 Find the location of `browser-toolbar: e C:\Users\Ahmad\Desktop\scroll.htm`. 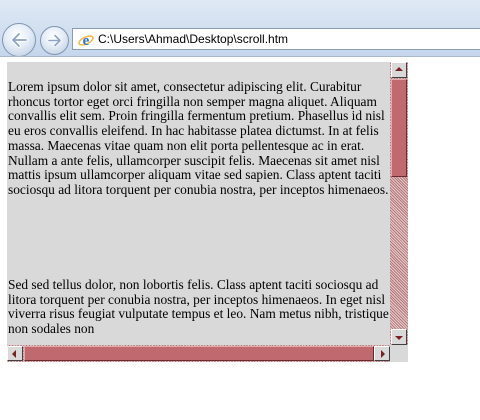

browser-toolbar: e C:\Users\Ahmad\Desktop\scroll.htm is located at coordinates (240, 28).